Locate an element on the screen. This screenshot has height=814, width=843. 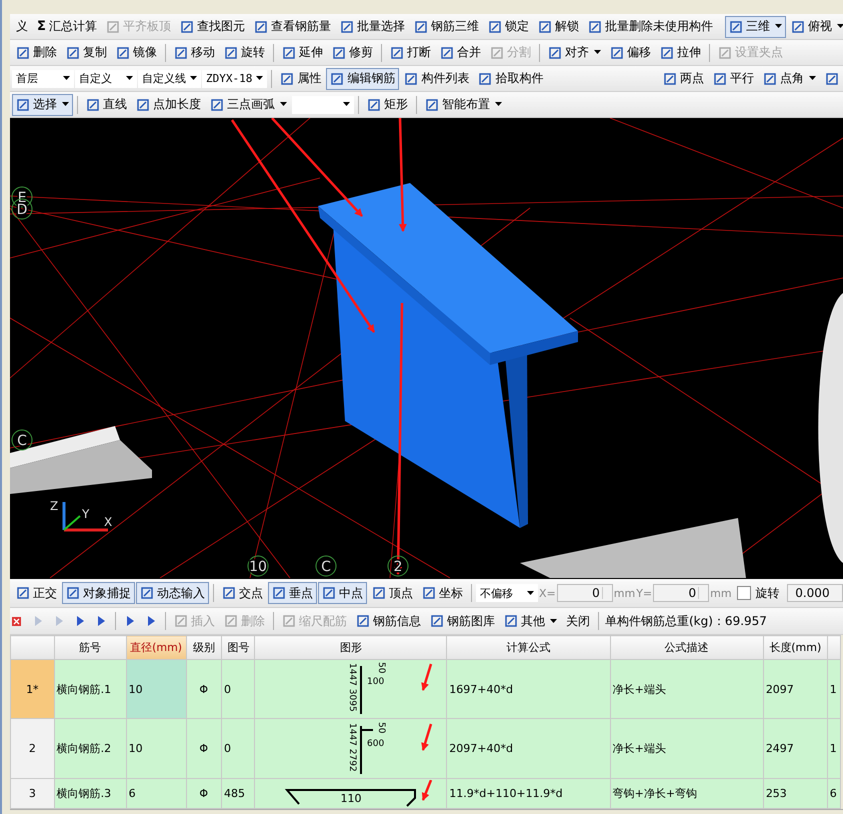
dropdown-field: 自定义线 is located at coordinates (169, 79).